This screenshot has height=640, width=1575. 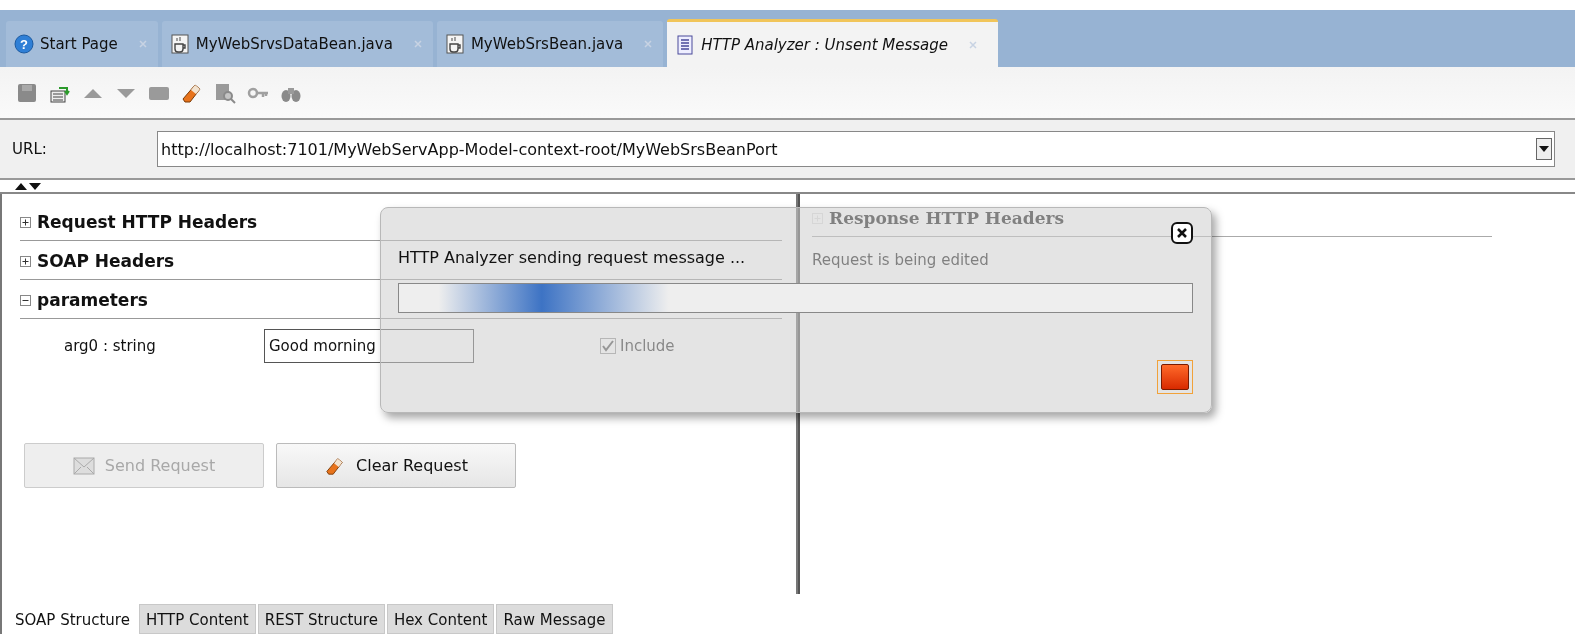 I want to click on section-title: parameters, so click(x=92, y=300).